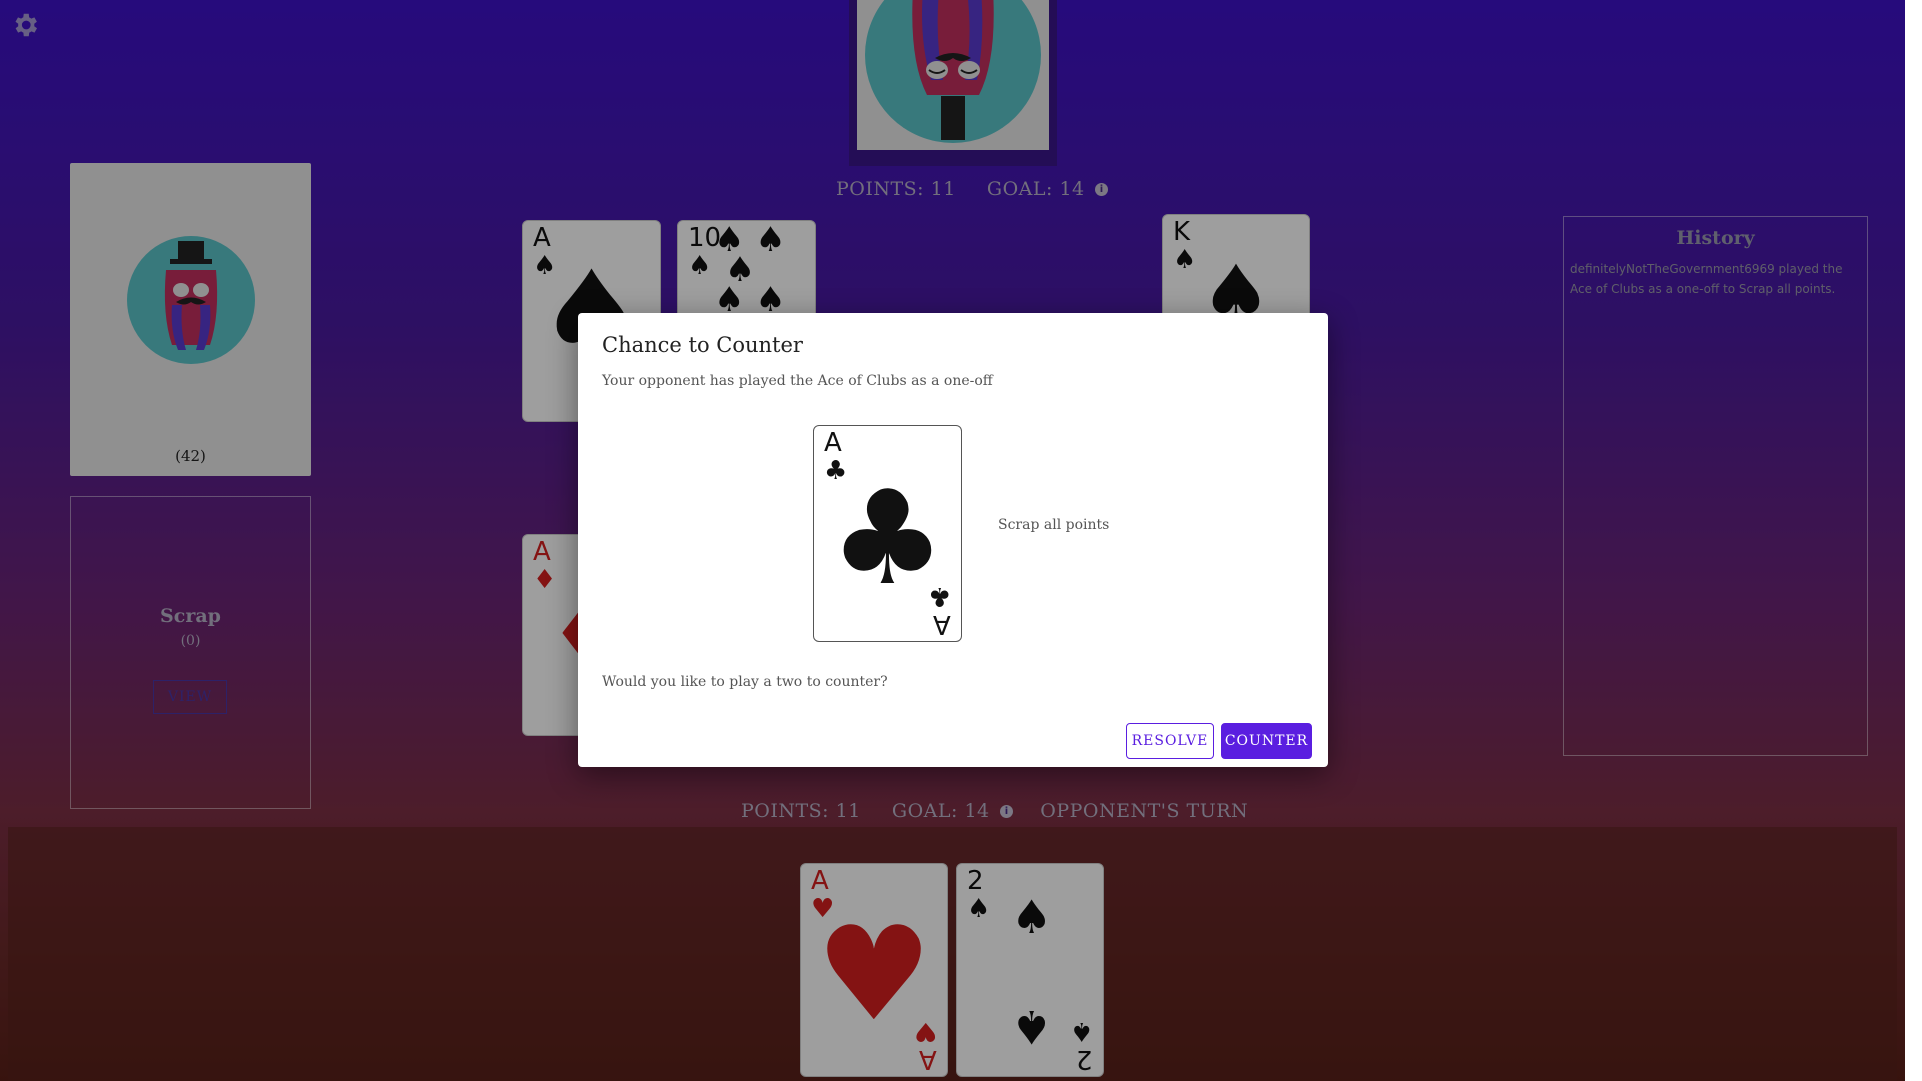 The width and height of the screenshot is (1922, 1081). What do you see at coordinates (1170, 741) in the screenshot?
I see `resolve-button: RESOLVE` at bounding box center [1170, 741].